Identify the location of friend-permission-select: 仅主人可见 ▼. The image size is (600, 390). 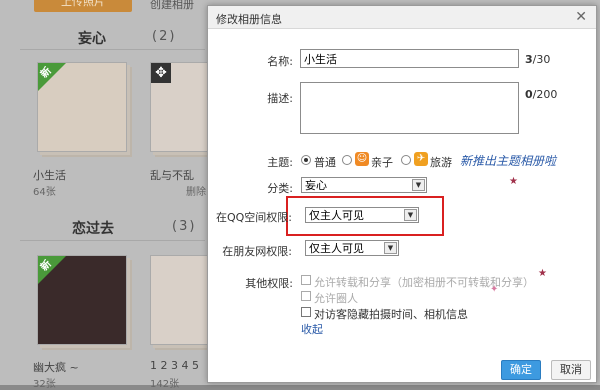
(352, 248).